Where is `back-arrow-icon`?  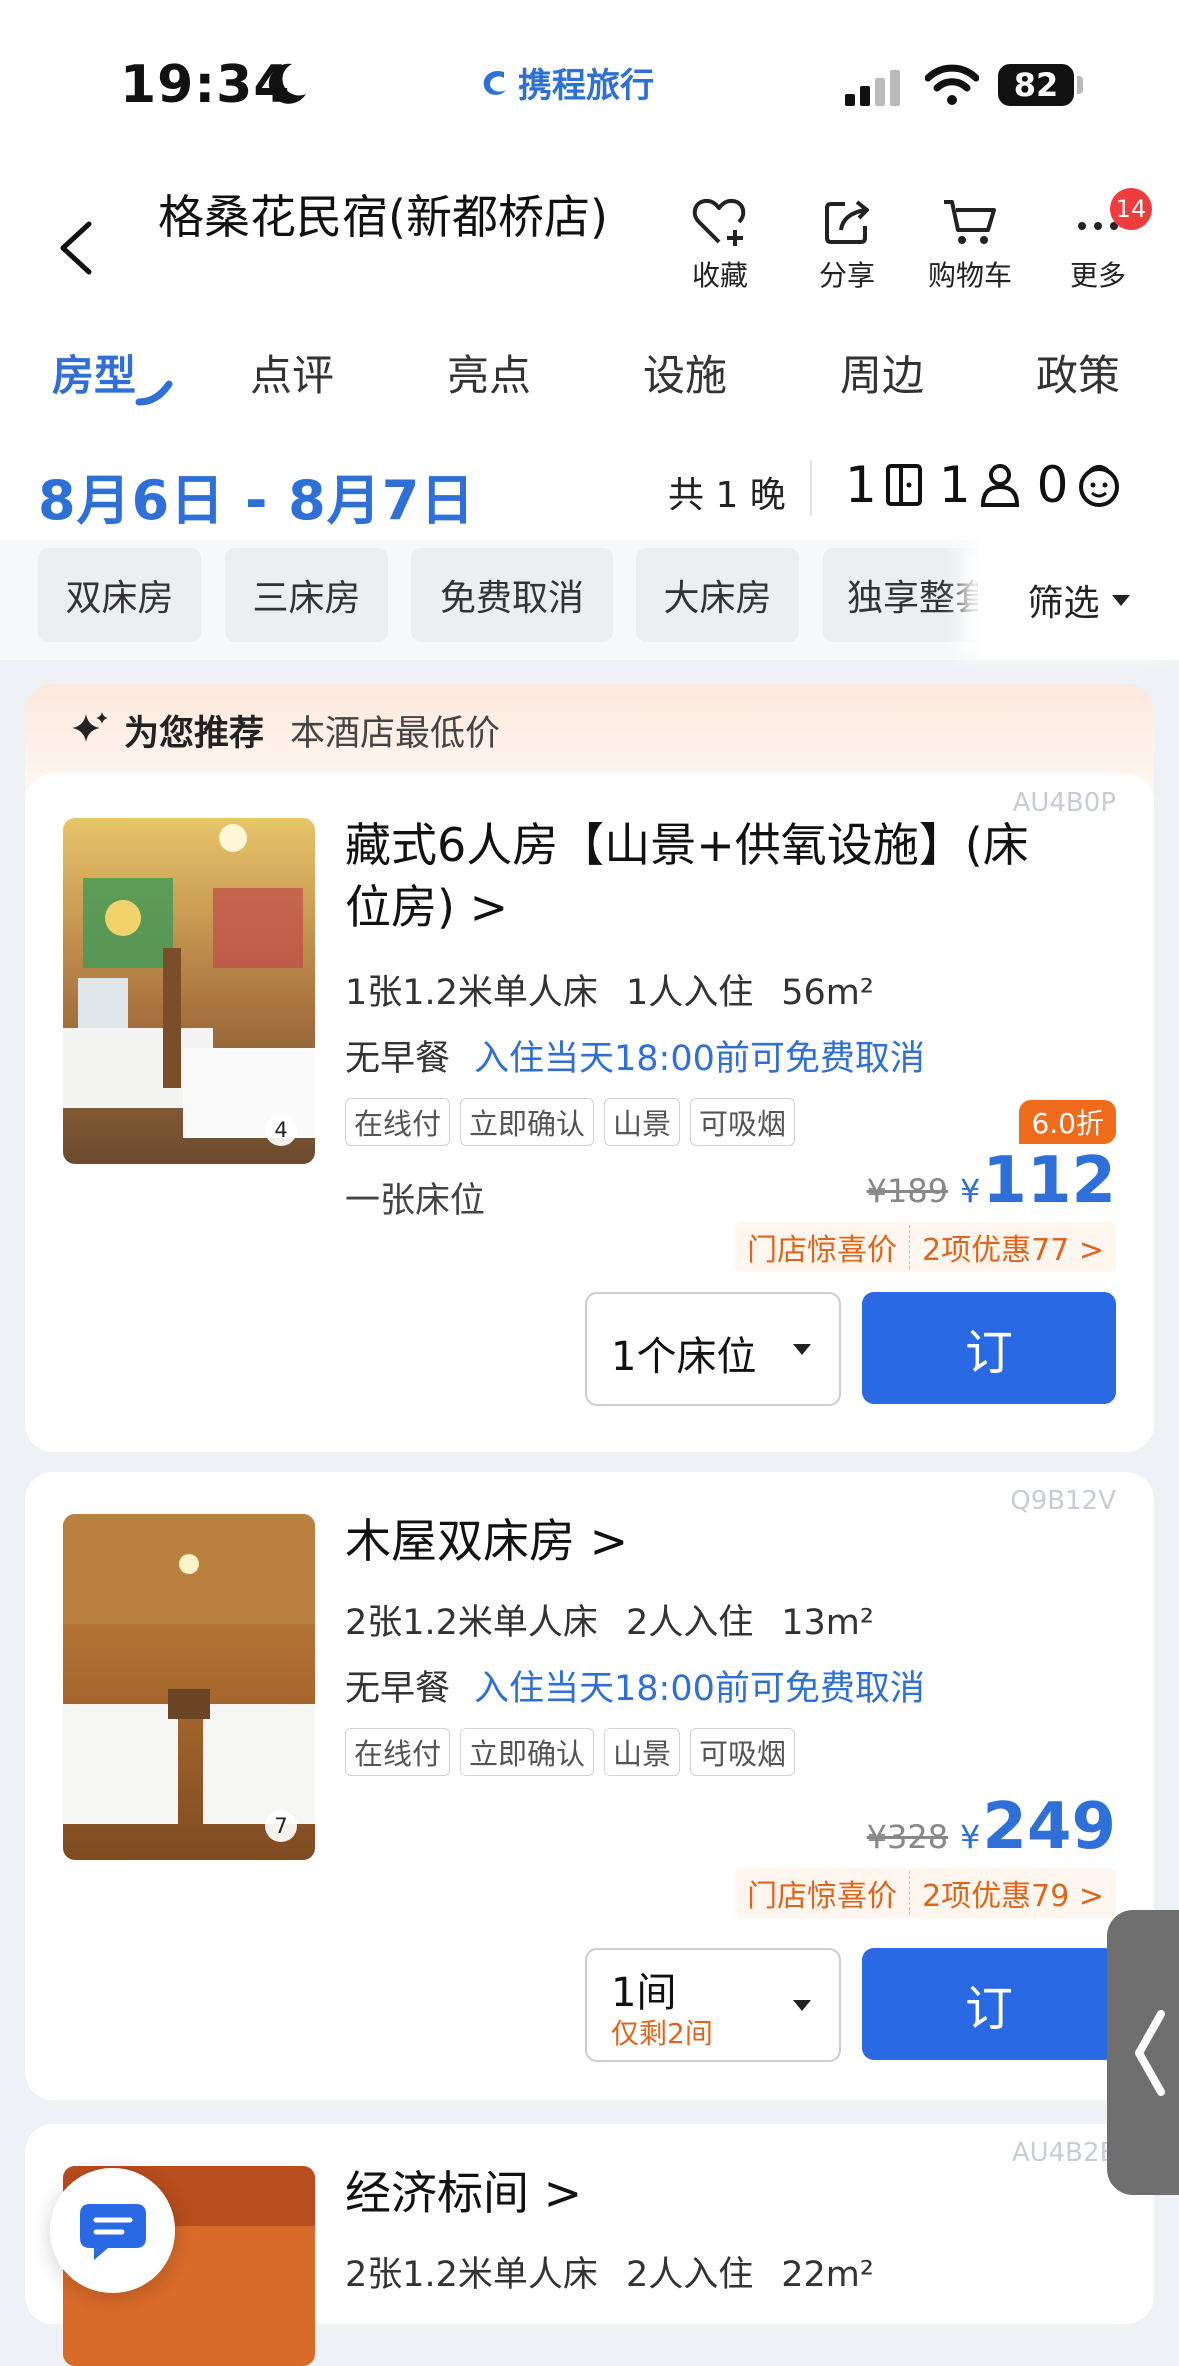
back-arrow-icon is located at coordinates (75, 248).